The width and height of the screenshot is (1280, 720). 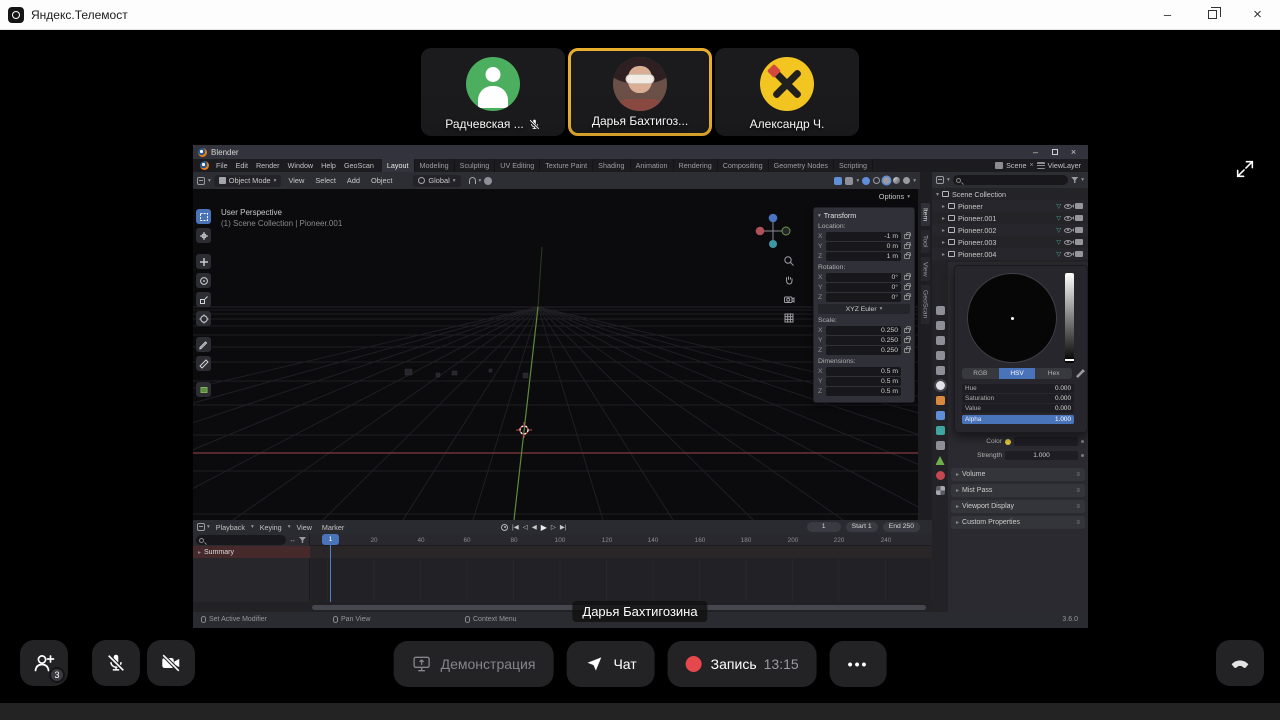 I want to click on strength-field: 1.000, so click(x=1041, y=455).